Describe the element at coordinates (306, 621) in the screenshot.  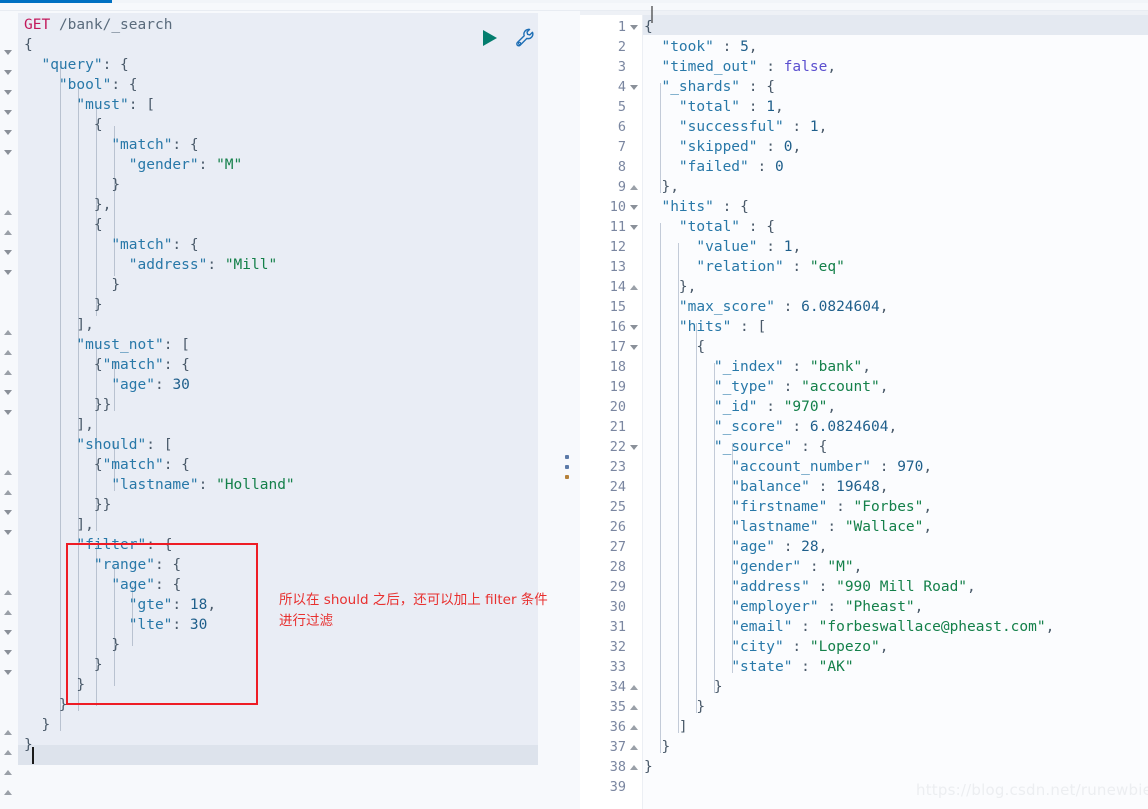
I see `annotation-line-2: 进行过滤` at that location.